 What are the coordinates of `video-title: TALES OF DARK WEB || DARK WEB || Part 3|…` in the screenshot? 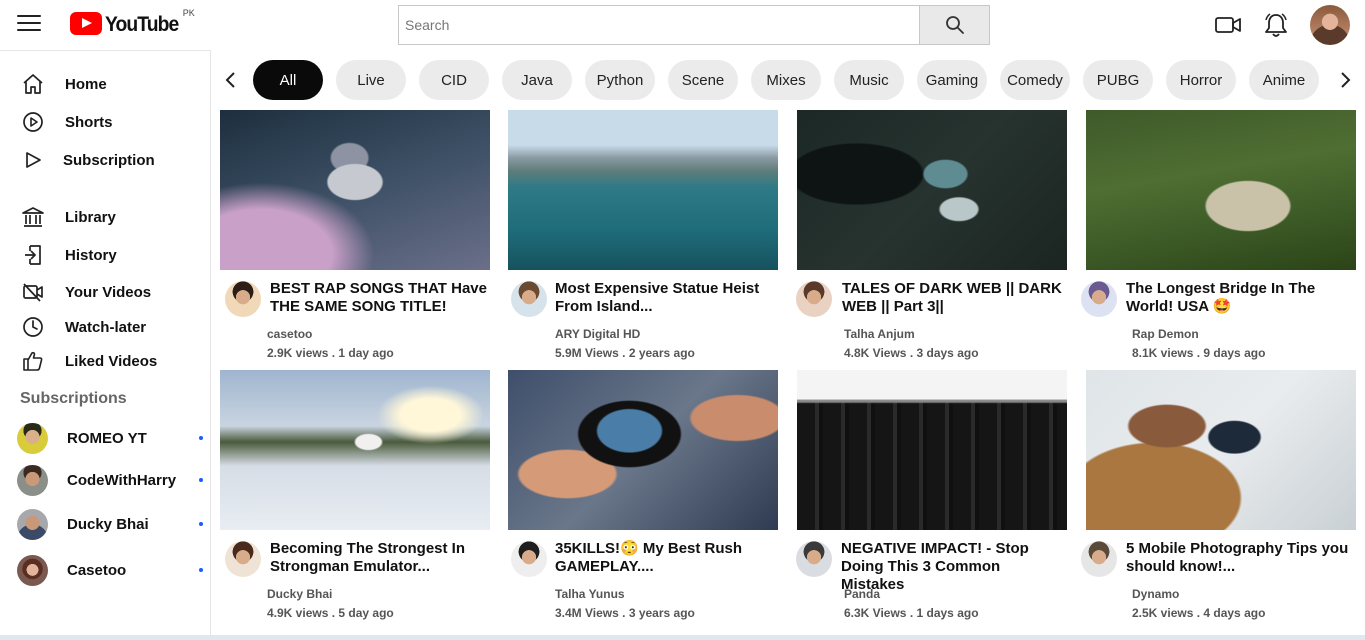 It's located at (955, 298).